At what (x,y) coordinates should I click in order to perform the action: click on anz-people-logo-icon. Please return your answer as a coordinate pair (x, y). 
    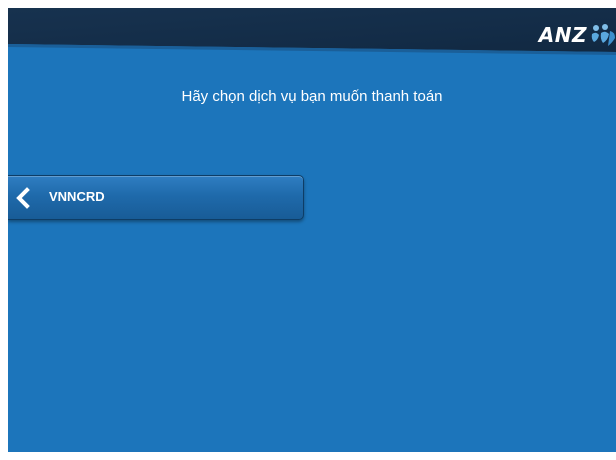
    Looking at the image, I should click on (603, 35).